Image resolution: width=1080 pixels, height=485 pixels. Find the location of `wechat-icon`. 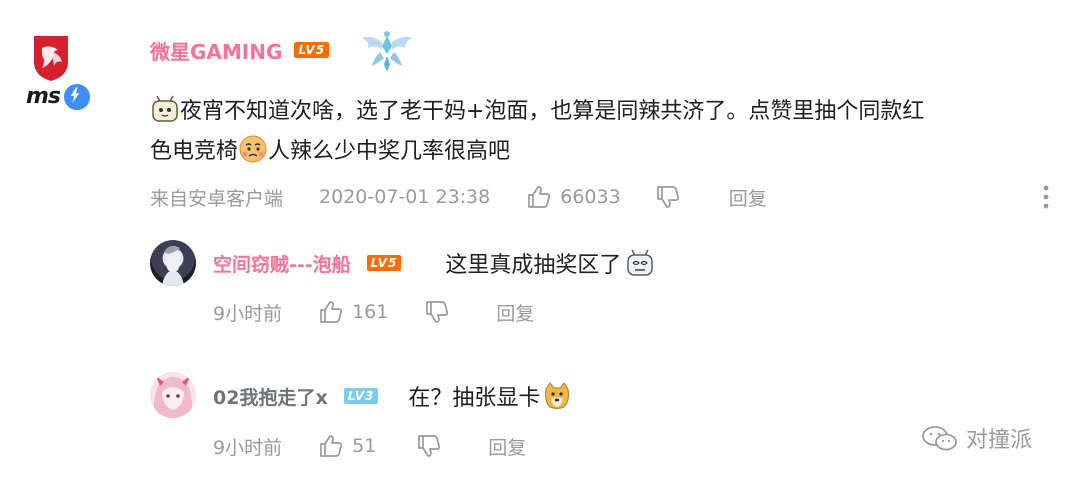

wechat-icon is located at coordinates (939, 438).